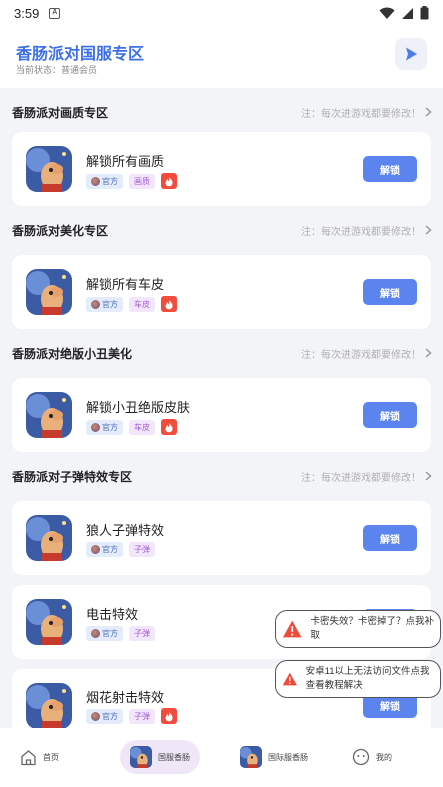 Image resolution: width=443 pixels, height=787 pixels. I want to click on item-tags: 官方 画质, so click(131, 181).